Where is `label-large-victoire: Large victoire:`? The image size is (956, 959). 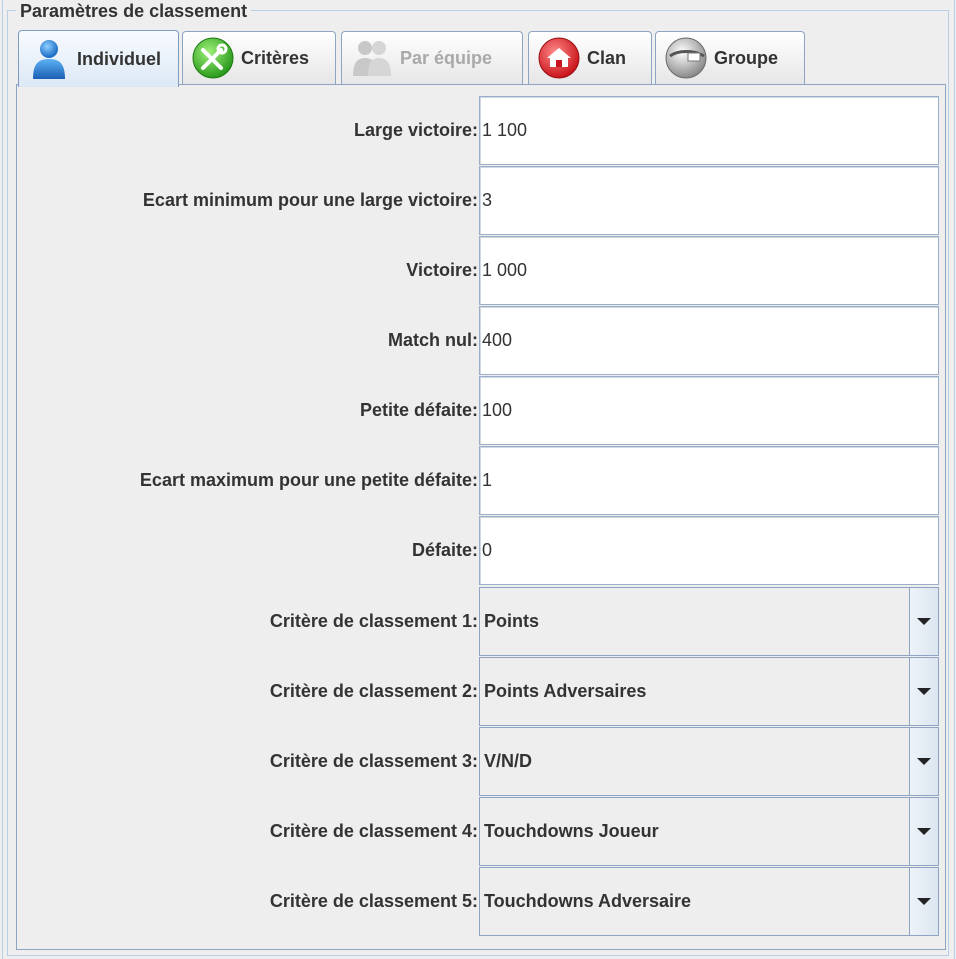
label-large-victoire: Large victoire: is located at coordinates (415, 130).